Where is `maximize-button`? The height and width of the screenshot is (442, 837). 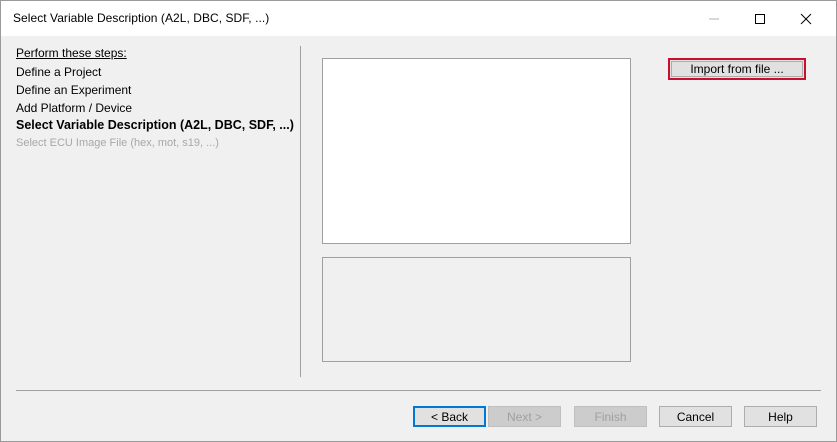 maximize-button is located at coordinates (760, 18).